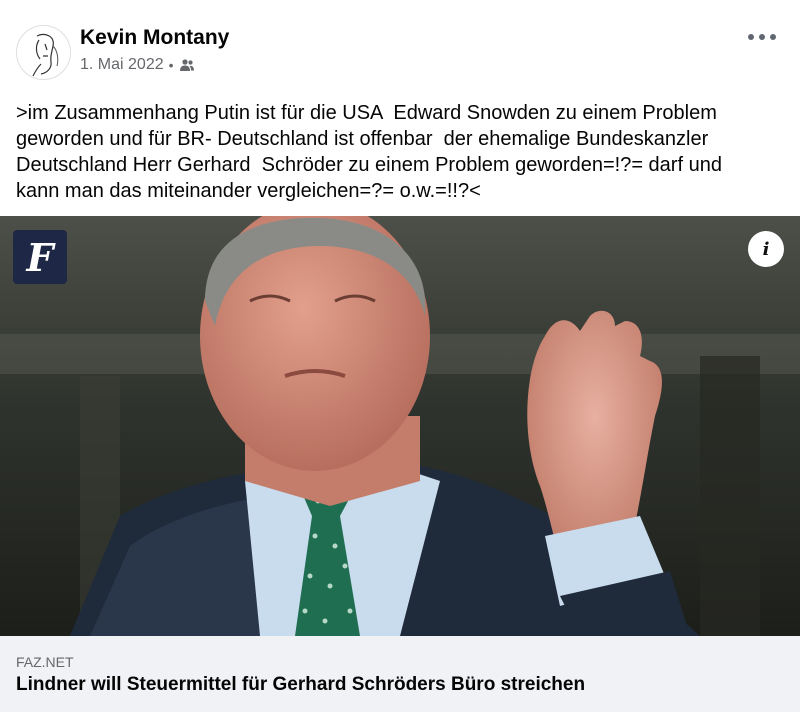  Describe the element at coordinates (187, 65) in the screenshot. I see `friends-icon` at that location.